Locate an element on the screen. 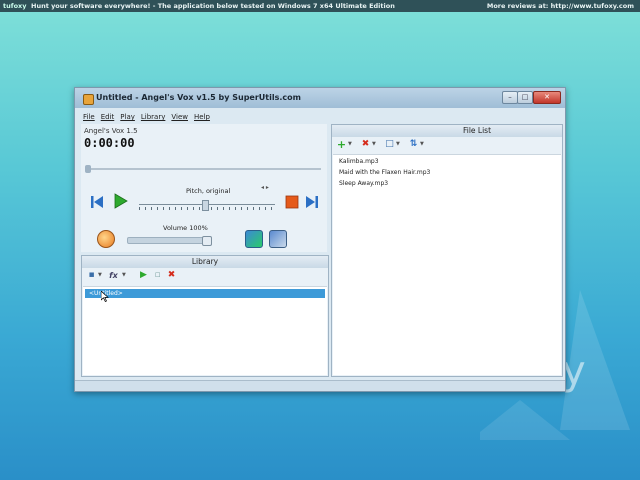  pitch-thumb is located at coordinates (205, 205).